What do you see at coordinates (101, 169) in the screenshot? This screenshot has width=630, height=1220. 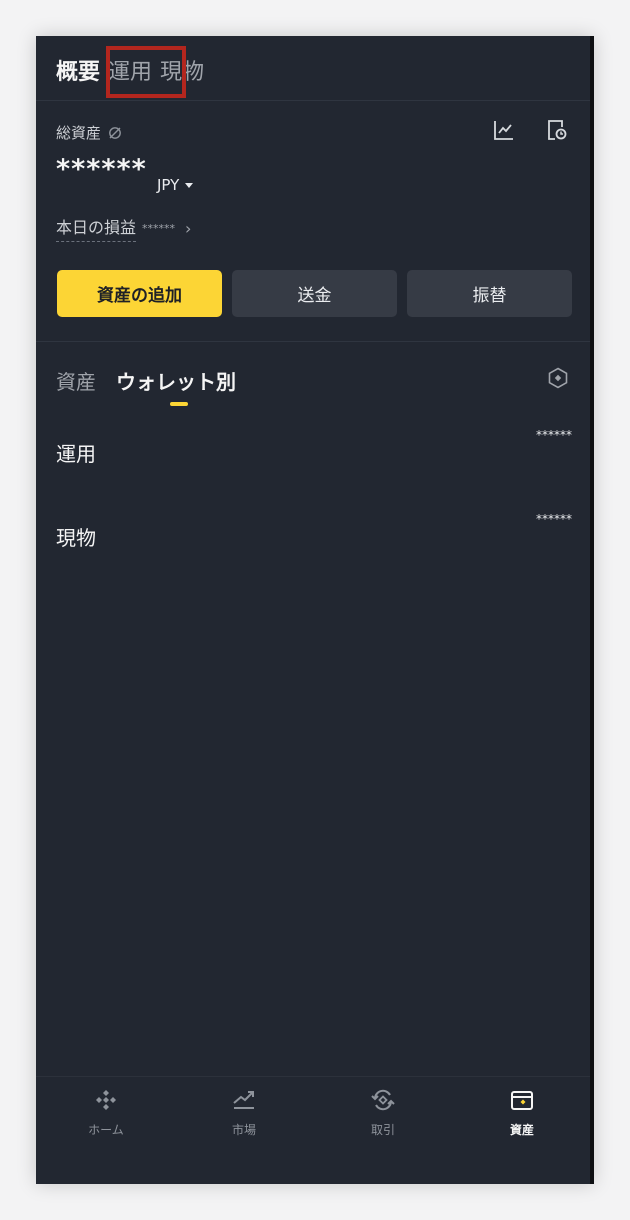 I see `total-balance: ******` at bounding box center [101, 169].